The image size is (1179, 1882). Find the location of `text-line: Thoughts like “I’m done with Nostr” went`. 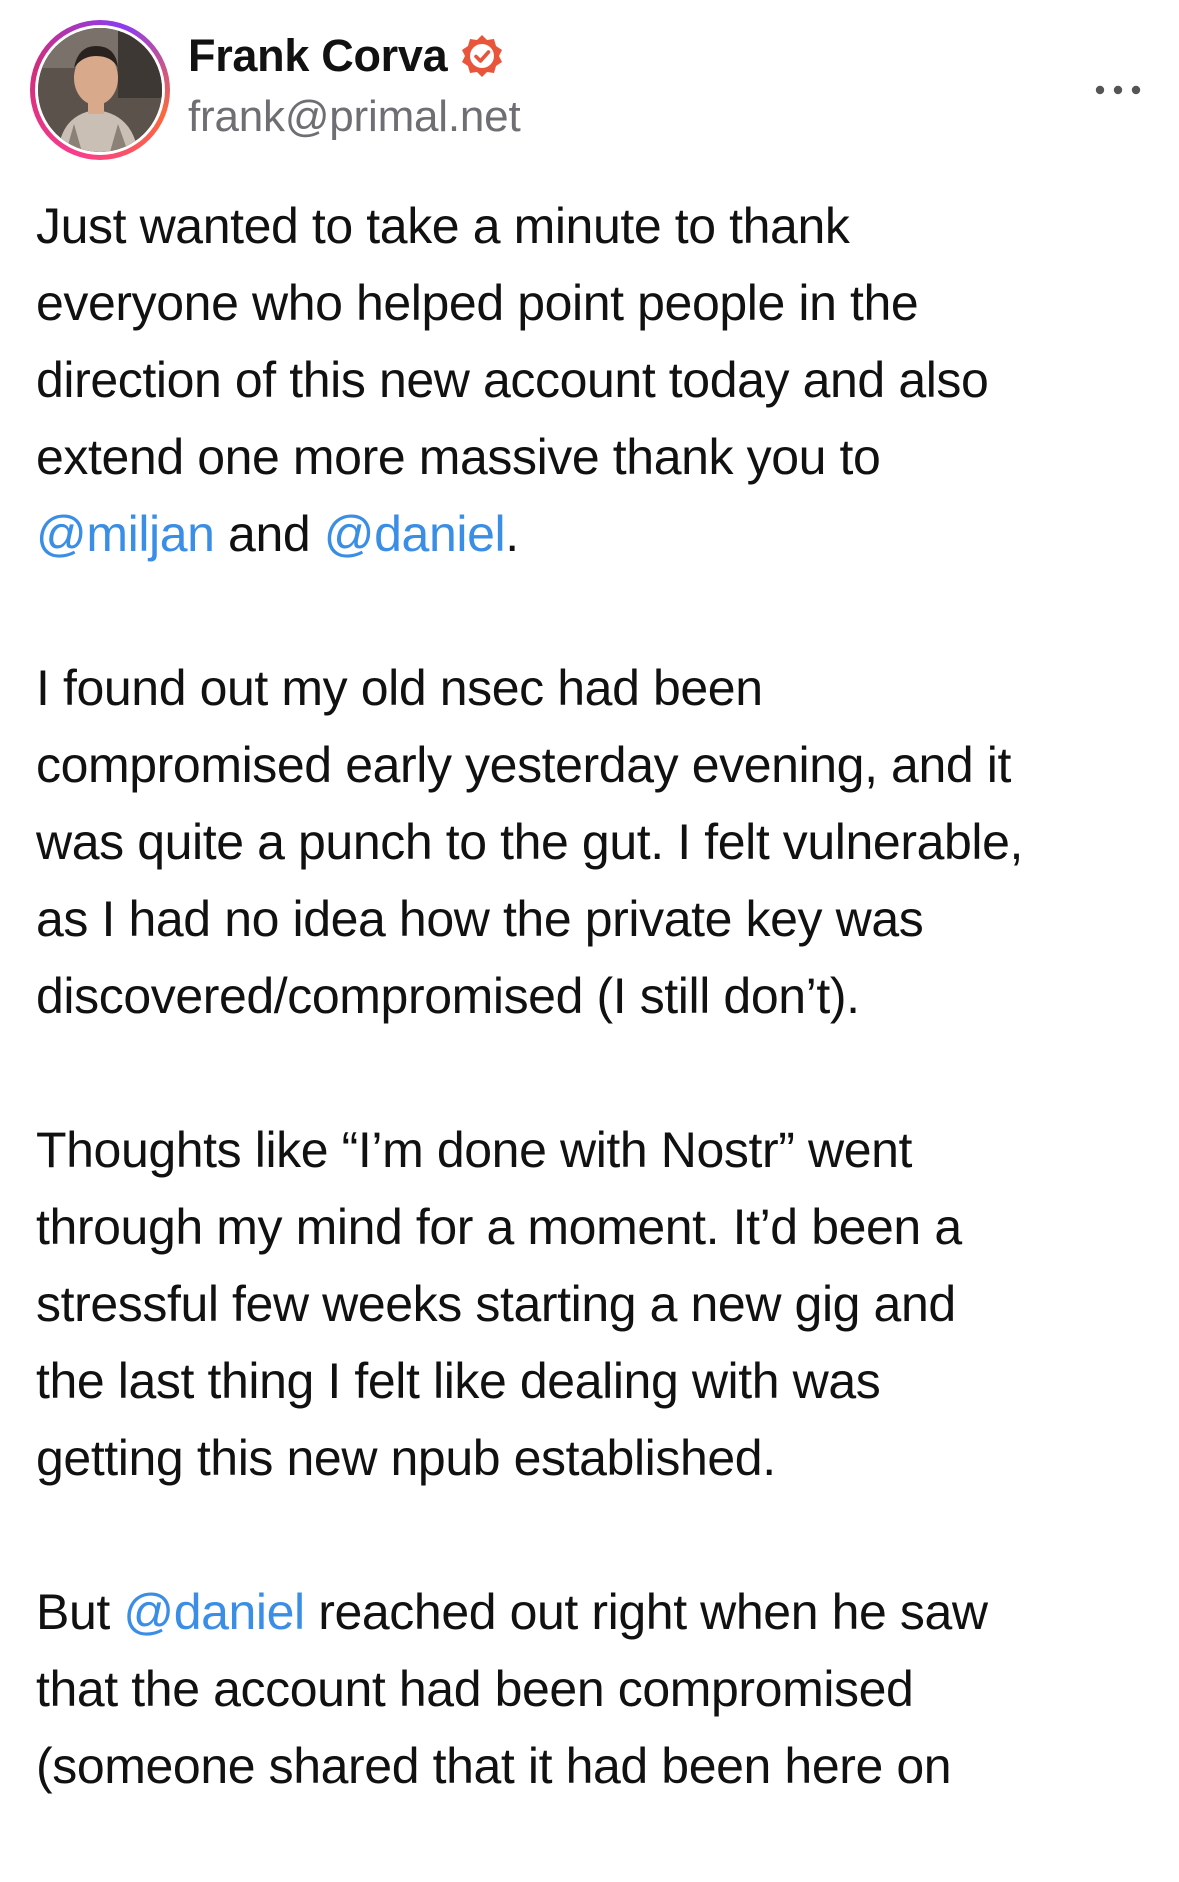

text-line: Thoughts like “I’m done with Nostr” went is located at coordinates (474, 1150).